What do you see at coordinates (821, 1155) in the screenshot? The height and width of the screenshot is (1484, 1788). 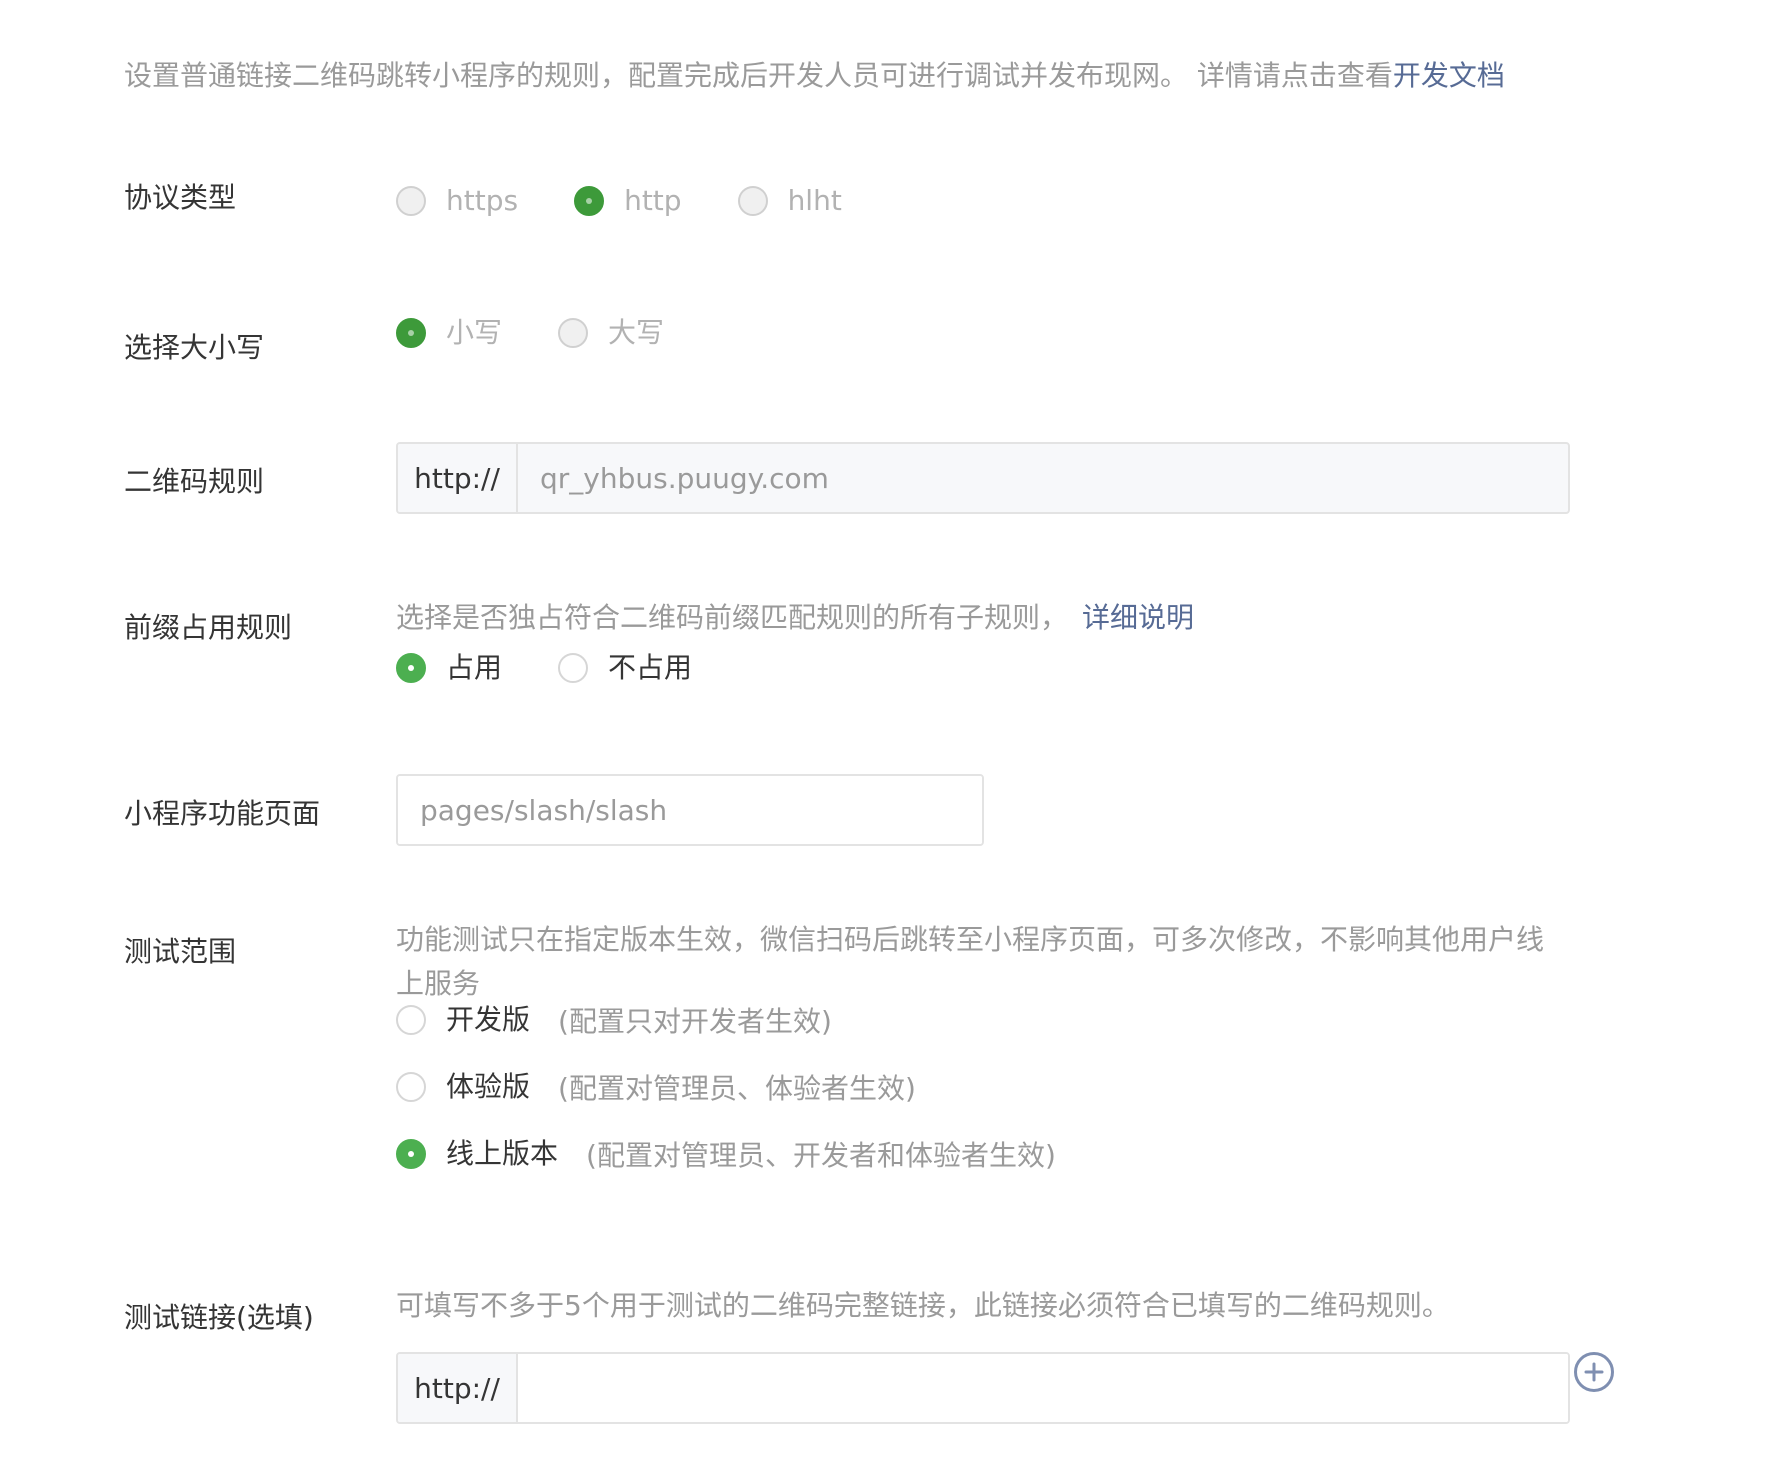 I see `scope-option-desc: (配置对管理员、开发者和体验者生效)` at bounding box center [821, 1155].